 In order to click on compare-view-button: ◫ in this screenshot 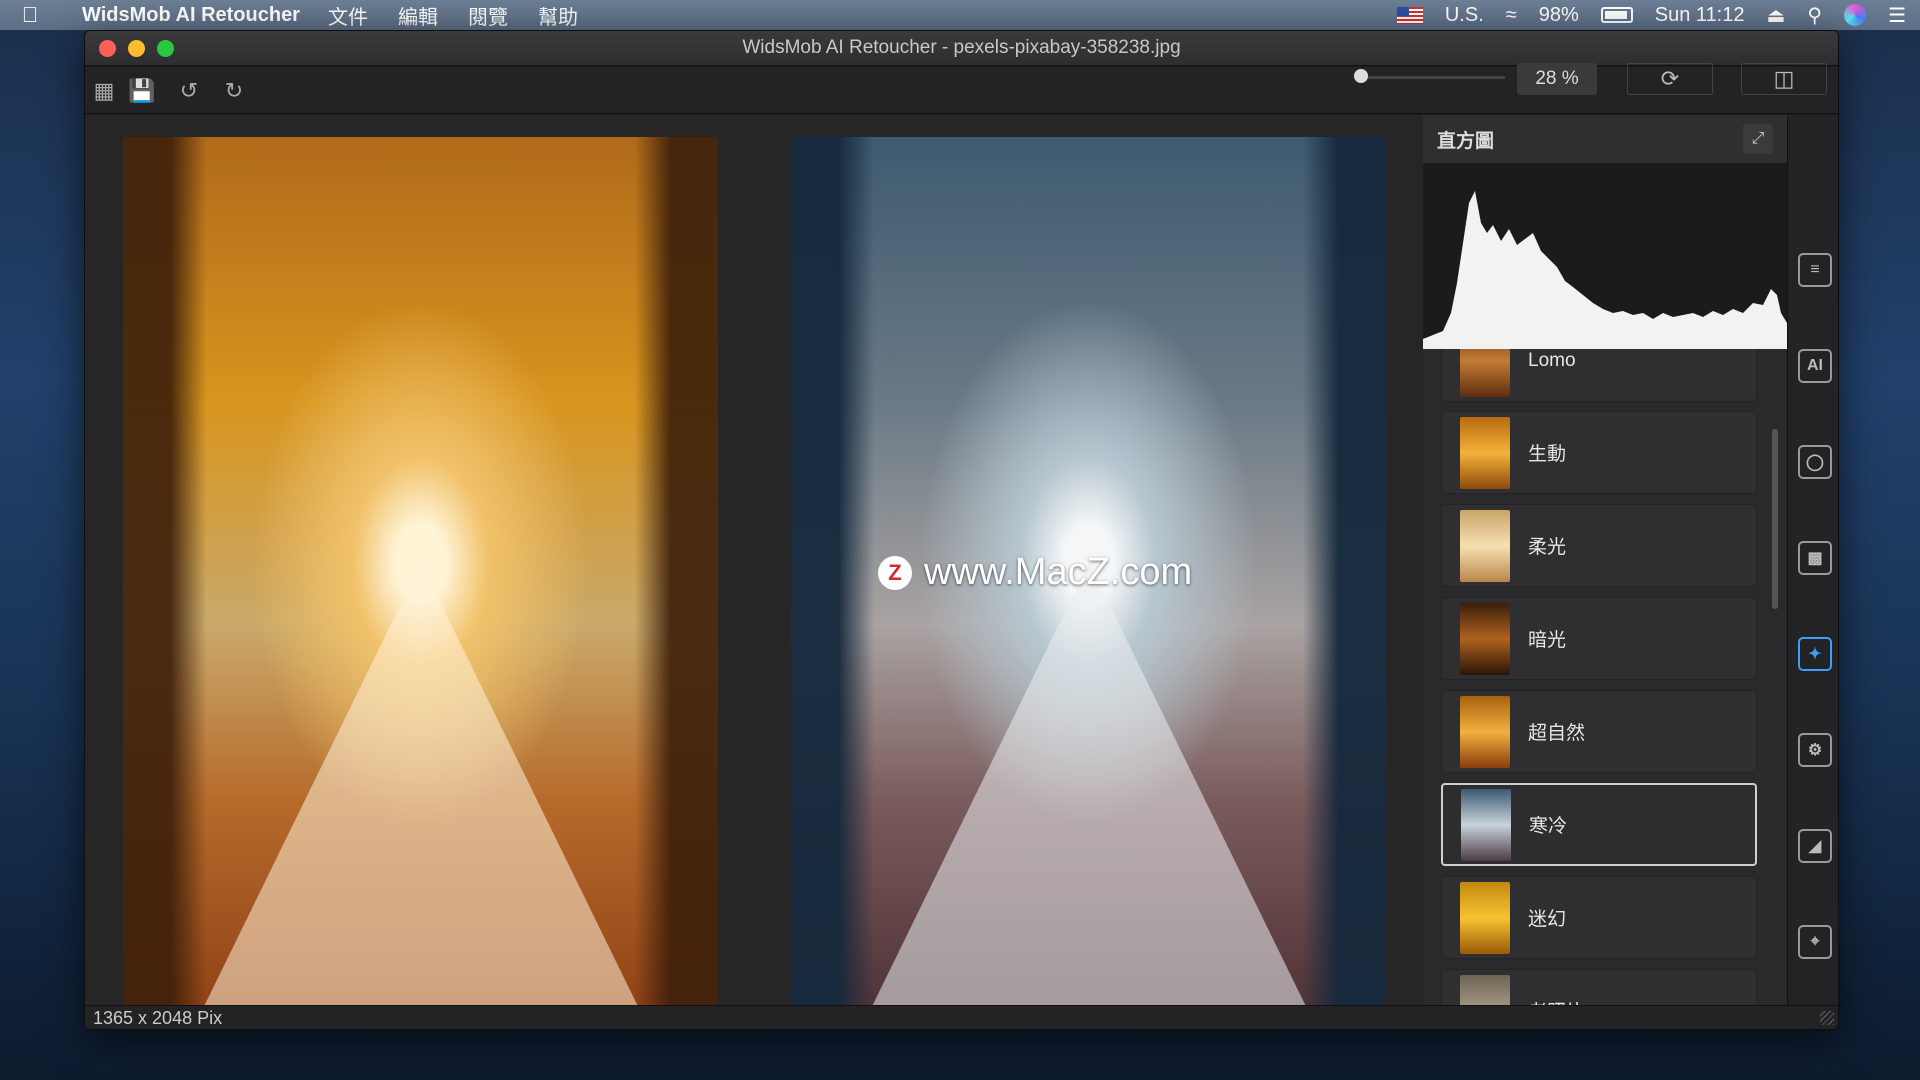, I will do `click(1784, 79)`.